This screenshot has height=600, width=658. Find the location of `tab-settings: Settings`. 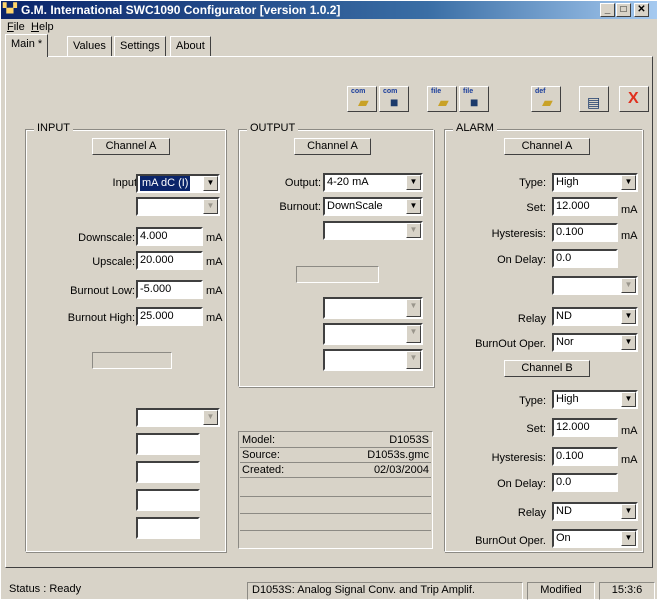

tab-settings: Settings is located at coordinates (140, 46).